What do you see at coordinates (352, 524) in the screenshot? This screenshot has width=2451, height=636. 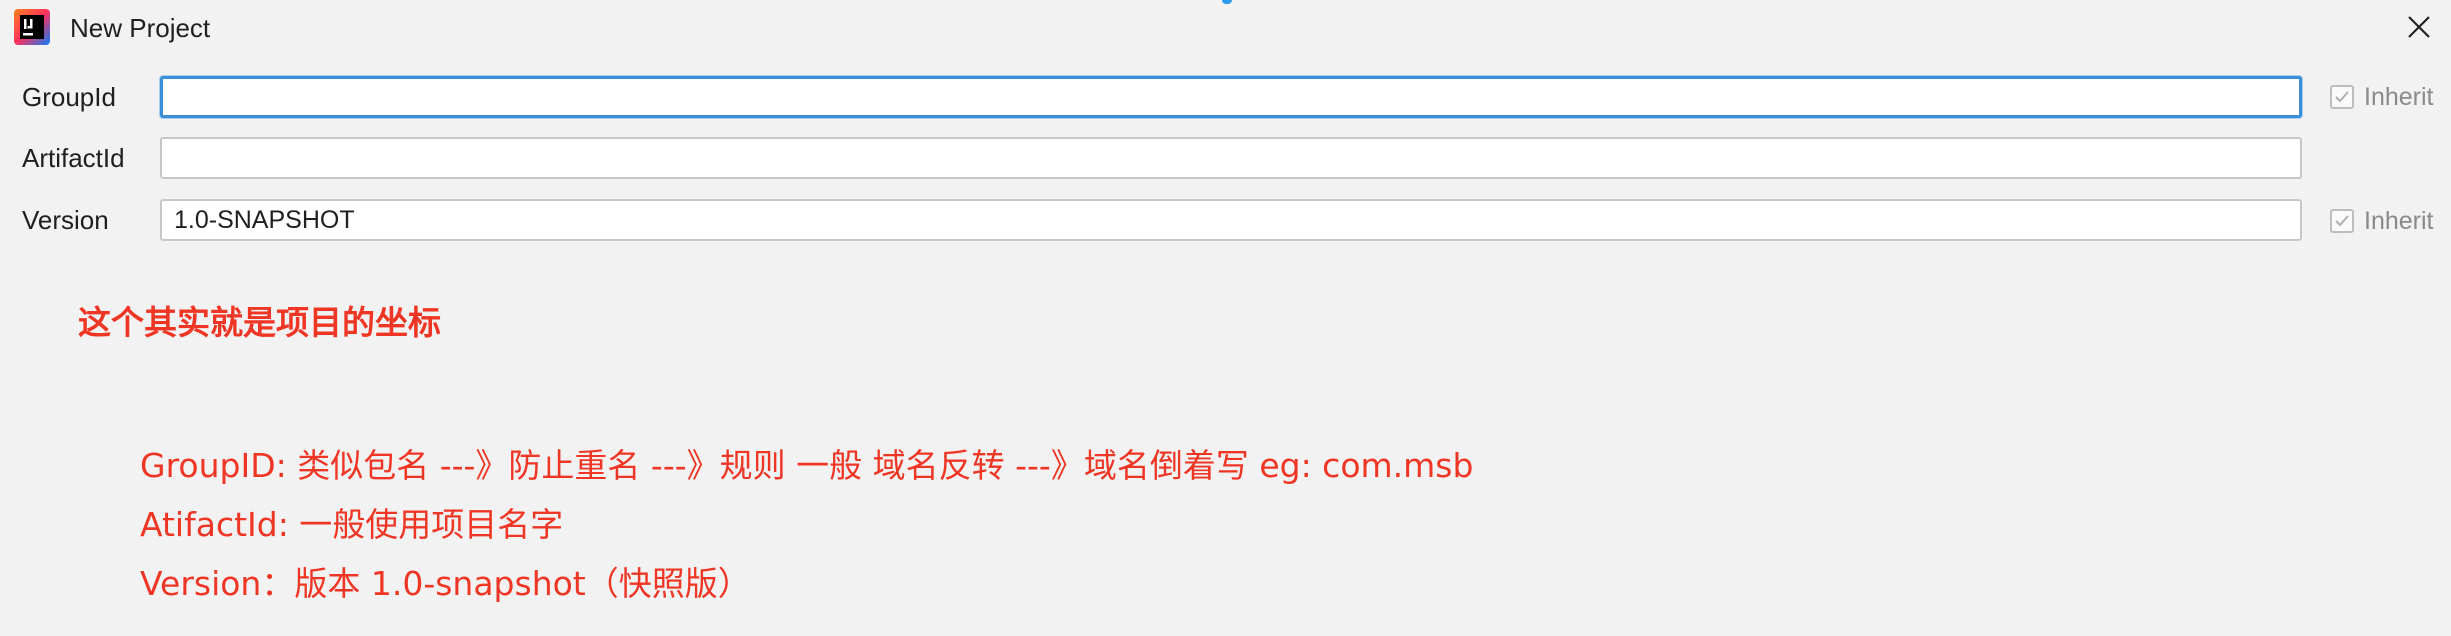 I see `annotation-note-artifactid: AtifactId: 一般使用项目名字` at bounding box center [352, 524].